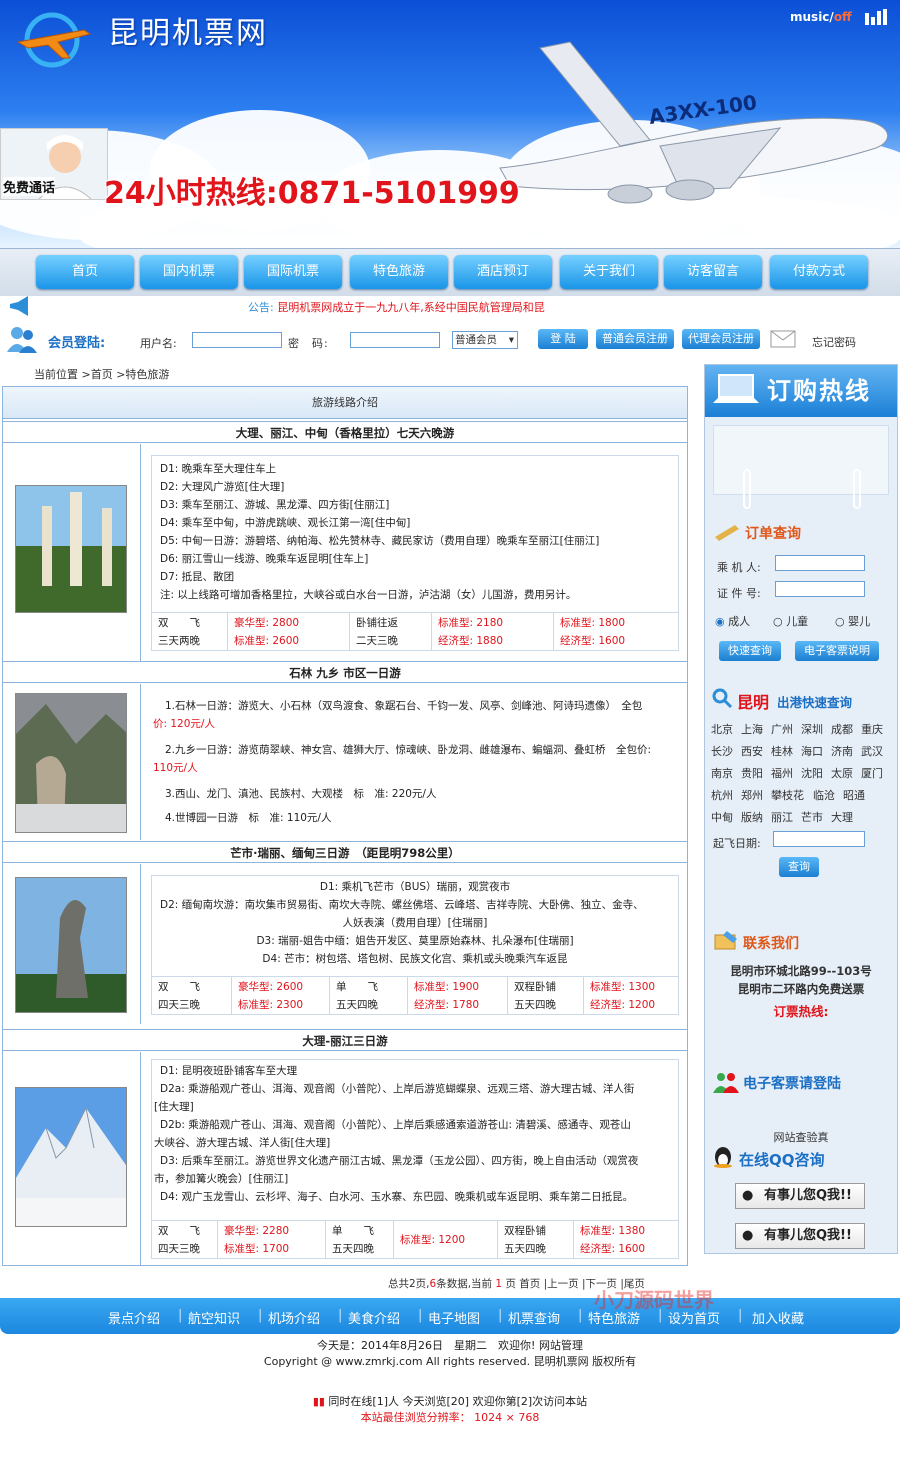 Image resolution: width=900 pixels, height=1484 pixels. I want to click on footer-link-3: 美食介绍, so click(374, 1317).